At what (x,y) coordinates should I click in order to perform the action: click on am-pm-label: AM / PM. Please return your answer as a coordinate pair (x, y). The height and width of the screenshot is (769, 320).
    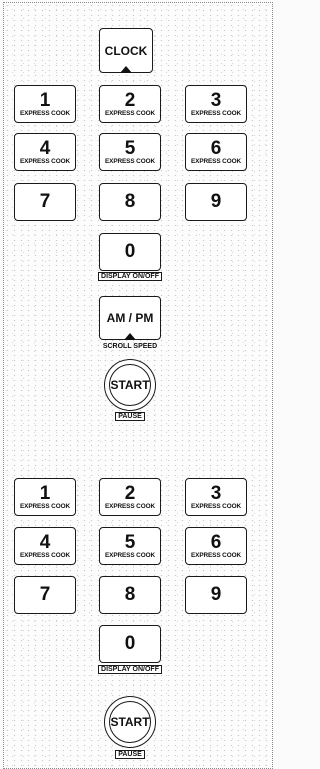
    Looking at the image, I should click on (130, 318).